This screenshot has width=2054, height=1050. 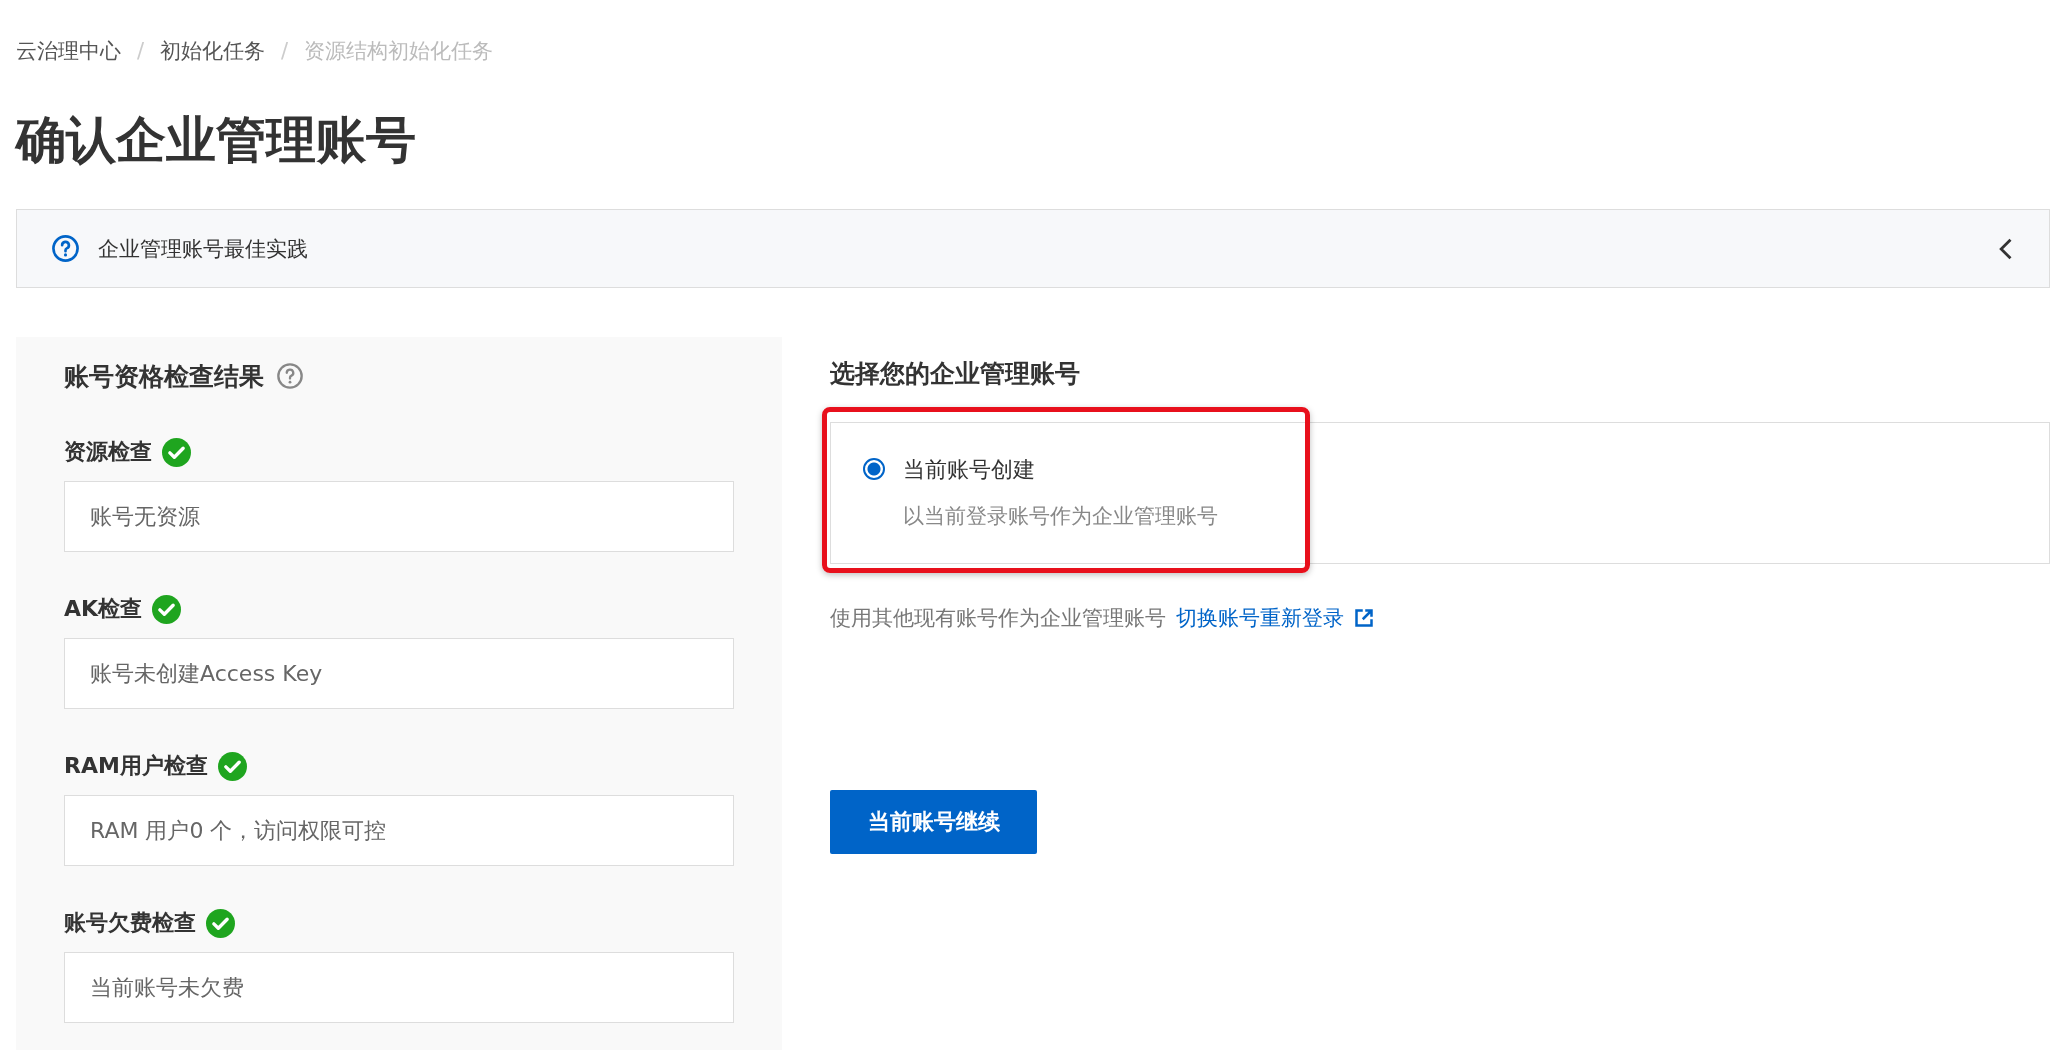 I want to click on radio-option: 当前账号创建 以当前登录账号作为企业管理账号, so click(x=1440, y=493).